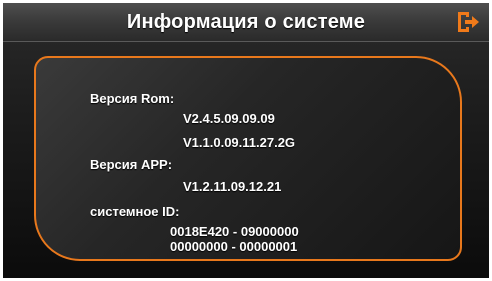 The image size is (492, 281). Describe the element at coordinates (229, 118) in the screenshot. I see `rom-version-value: V2.4.5.09.09.09` at that location.